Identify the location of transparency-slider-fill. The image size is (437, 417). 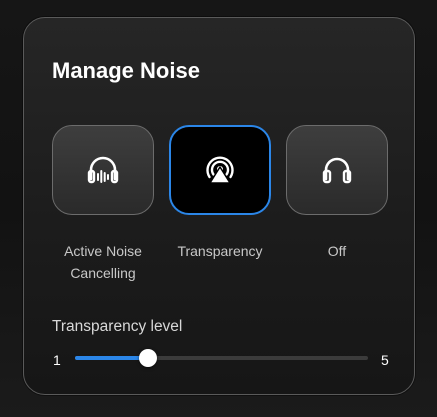
(112, 358).